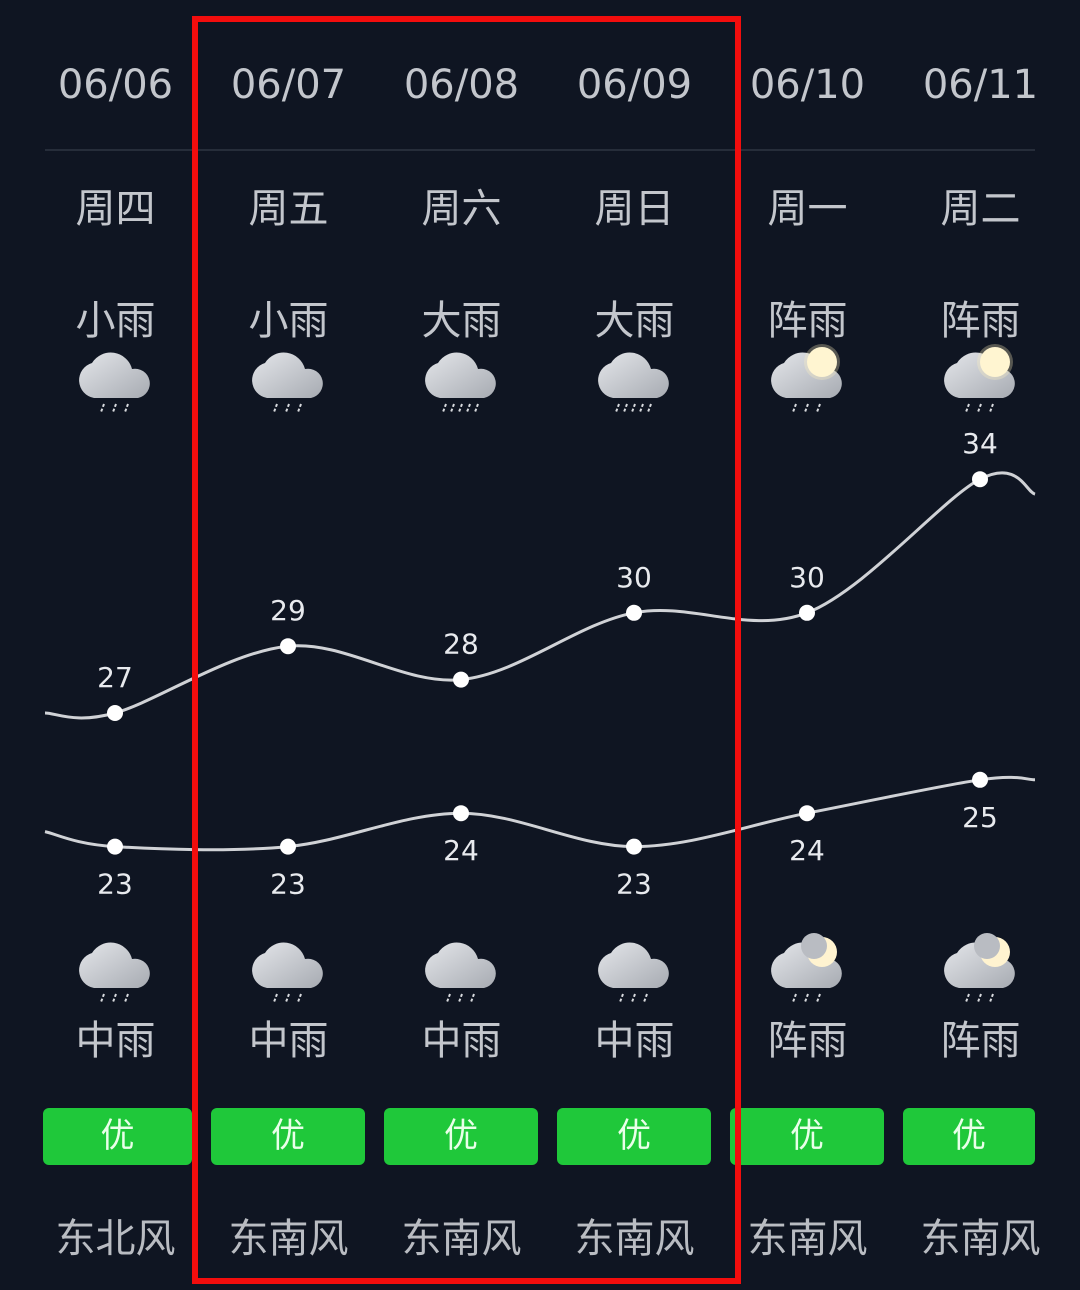 This screenshot has width=1080, height=1290. What do you see at coordinates (980, 817) in the screenshot?
I see `low-temperature-label: 25` at bounding box center [980, 817].